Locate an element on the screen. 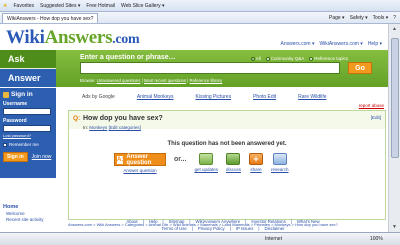 This screenshot has height=245, width=400. browse-unanswered: Unanswered questions is located at coordinates (119, 80).